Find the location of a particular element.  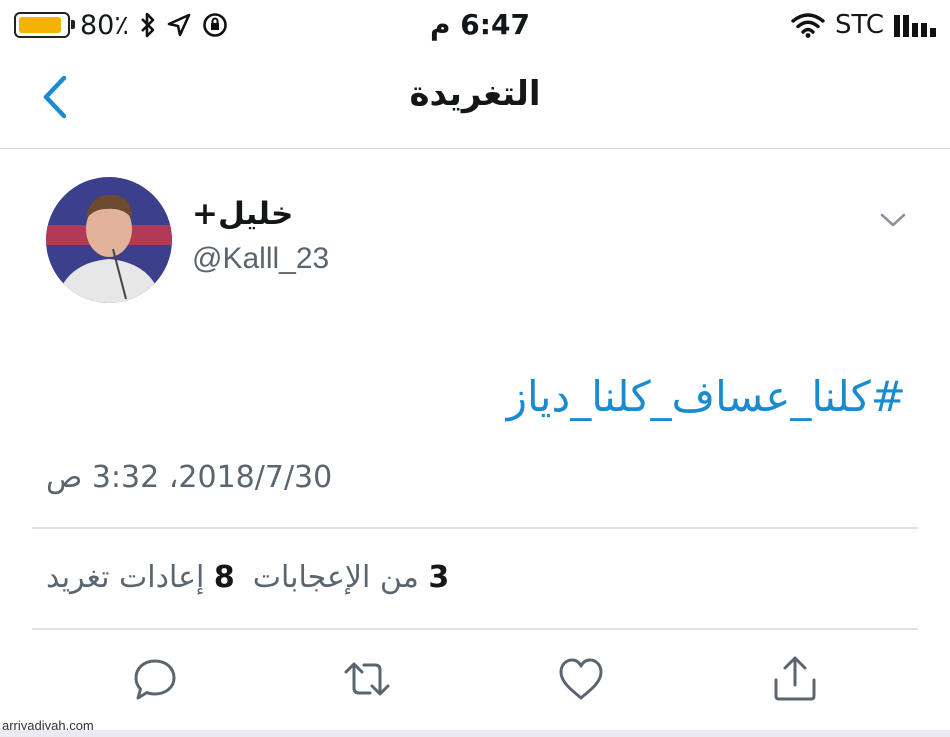

tweet-hashtag: #كلنا_عساف_كلنا_دياز is located at coordinates (706, 396).